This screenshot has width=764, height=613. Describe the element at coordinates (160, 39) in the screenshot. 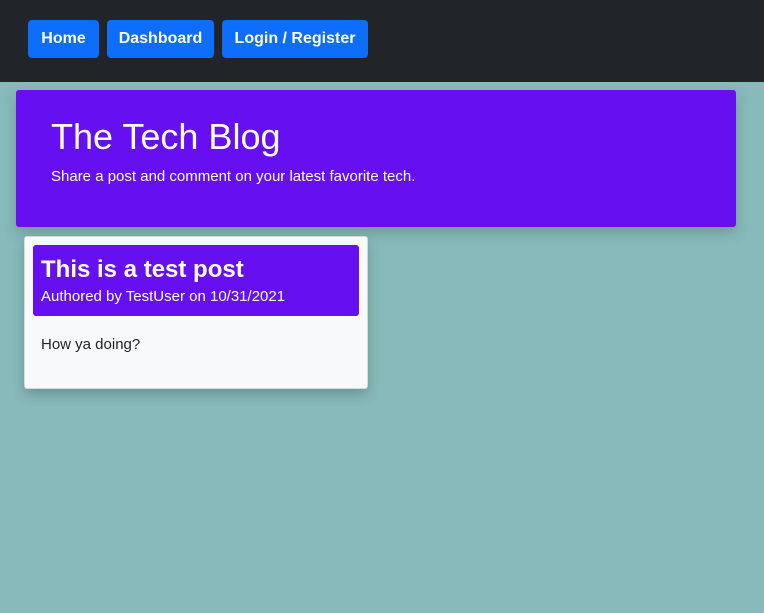

I see `dashboard-button: Dashboard` at that location.